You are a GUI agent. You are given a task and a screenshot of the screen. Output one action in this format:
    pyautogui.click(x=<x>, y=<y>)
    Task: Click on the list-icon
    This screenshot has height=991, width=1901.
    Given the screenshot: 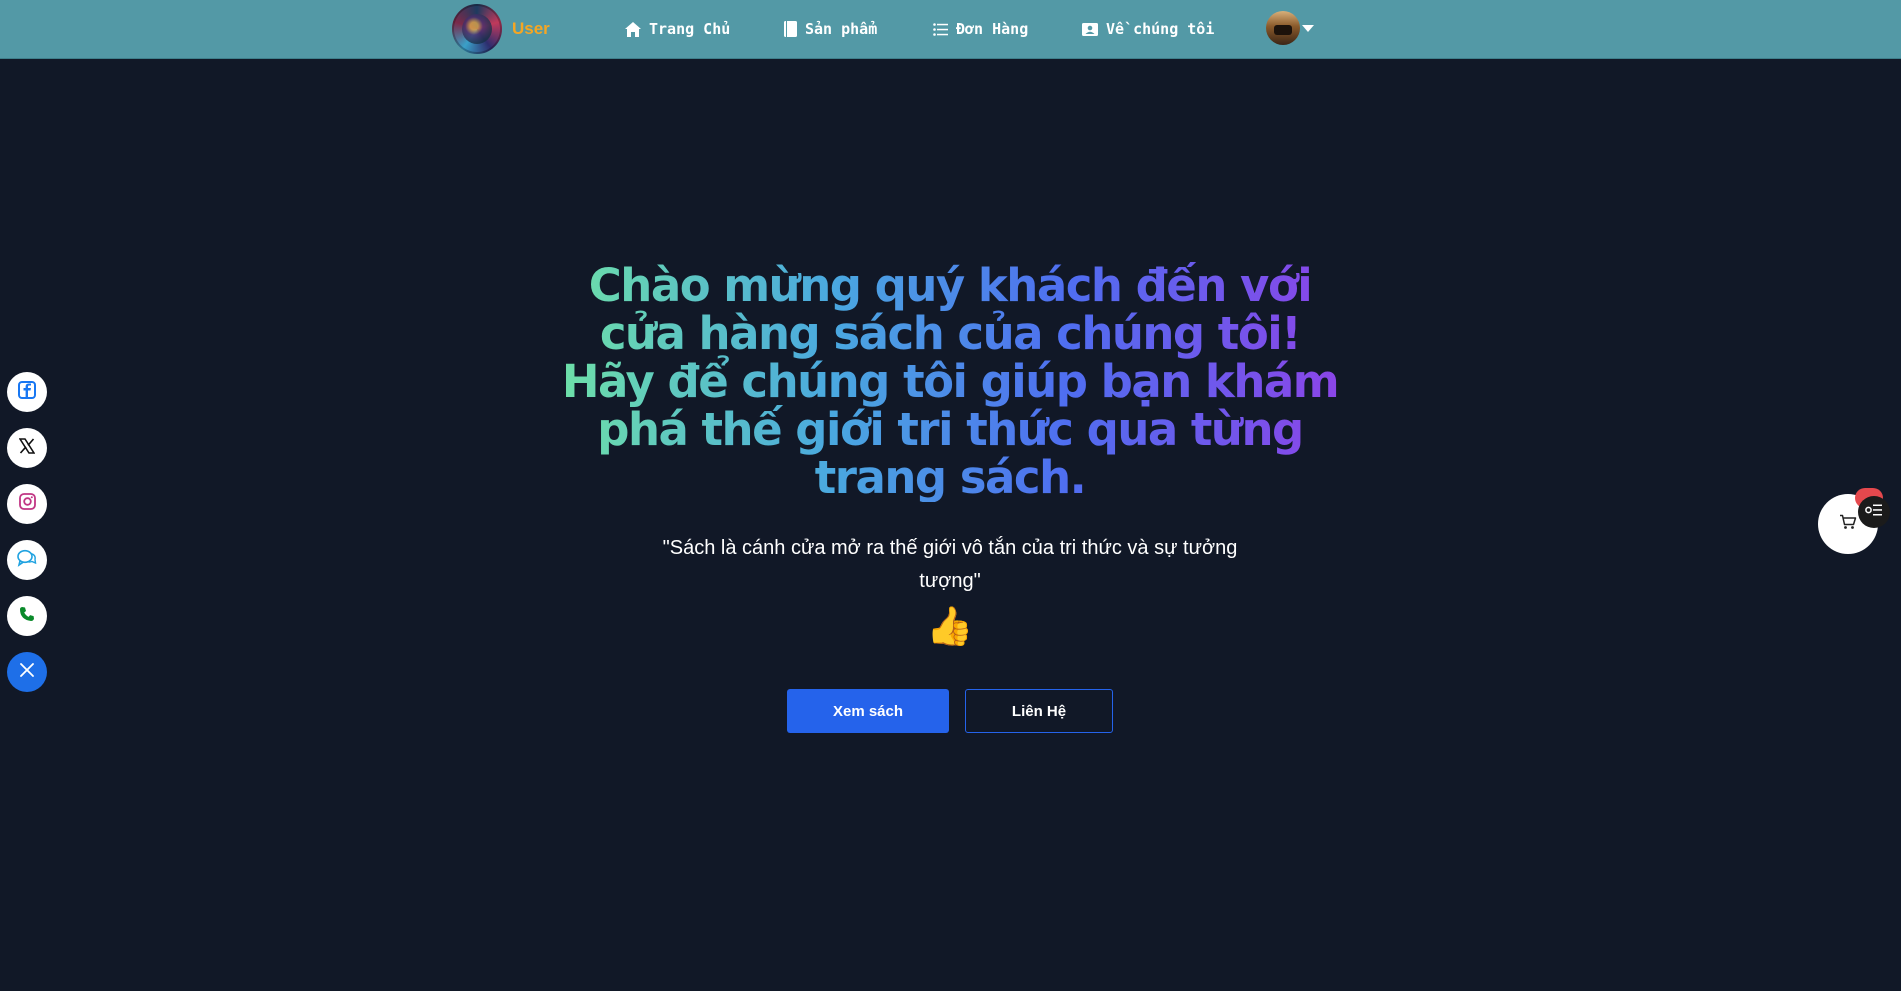 What is the action you would take?
    pyautogui.click(x=940, y=29)
    